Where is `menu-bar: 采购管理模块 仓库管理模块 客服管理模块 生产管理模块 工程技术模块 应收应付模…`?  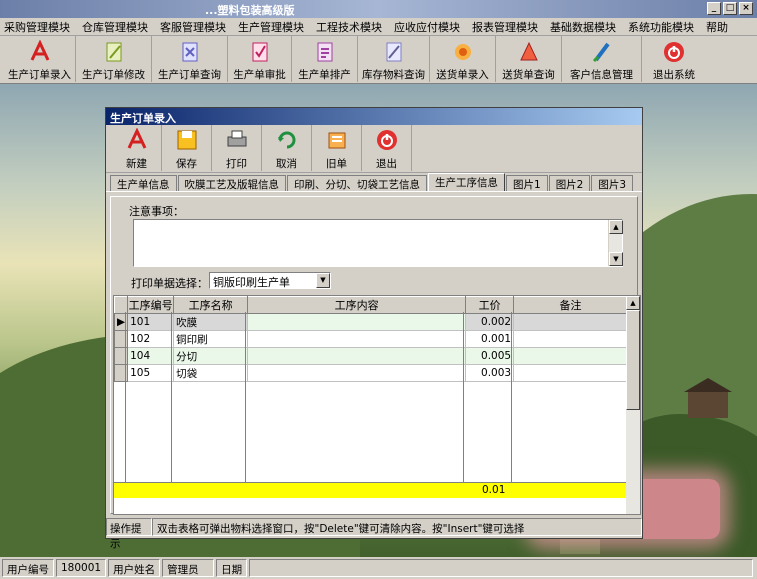
menu-bar: 采购管理模块 仓库管理模块 客服管理模块 生产管理模块 工程技术模块 应收应付模… is located at coordinates (378, 27).